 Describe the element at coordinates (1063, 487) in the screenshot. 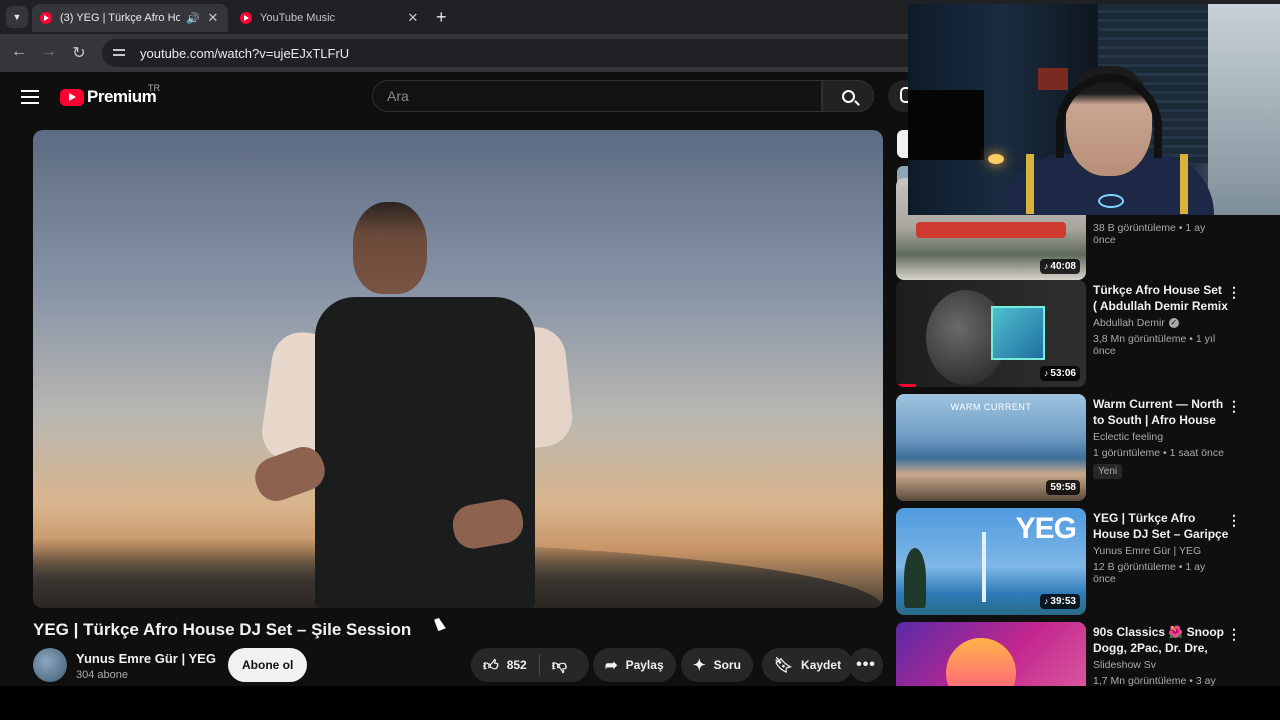

I see `duration-badge: 59:58` at that location.